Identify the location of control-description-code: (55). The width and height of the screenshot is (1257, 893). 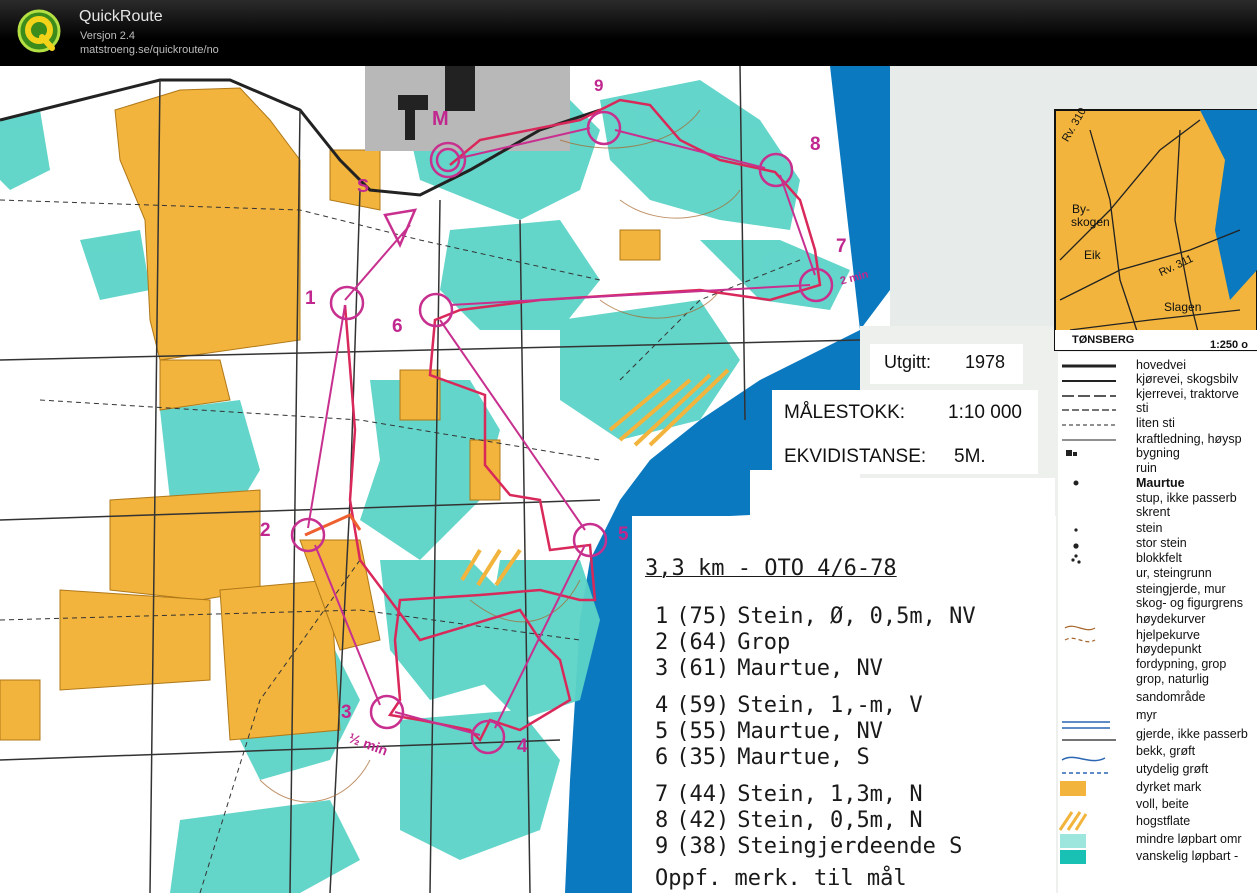
(703, 731).